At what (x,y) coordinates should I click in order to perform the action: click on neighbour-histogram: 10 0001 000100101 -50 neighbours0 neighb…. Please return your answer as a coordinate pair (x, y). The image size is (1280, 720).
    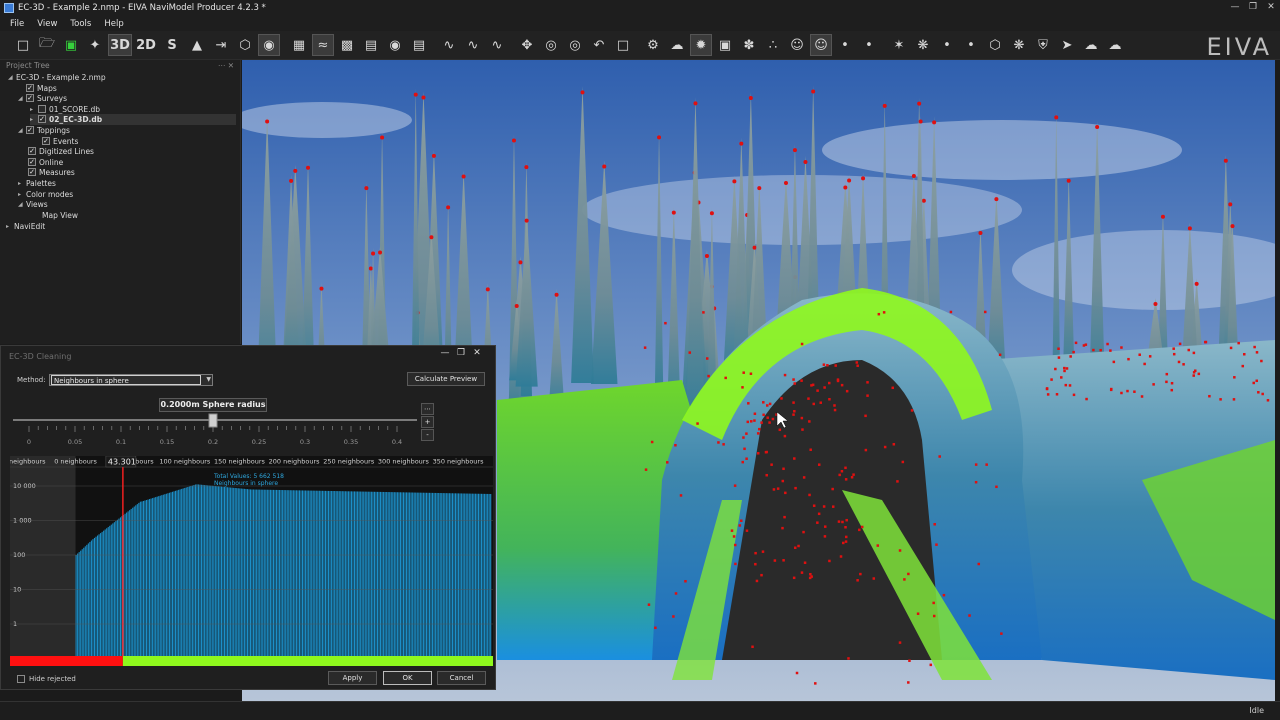
    Looking at the image, I should click on (251, 561).